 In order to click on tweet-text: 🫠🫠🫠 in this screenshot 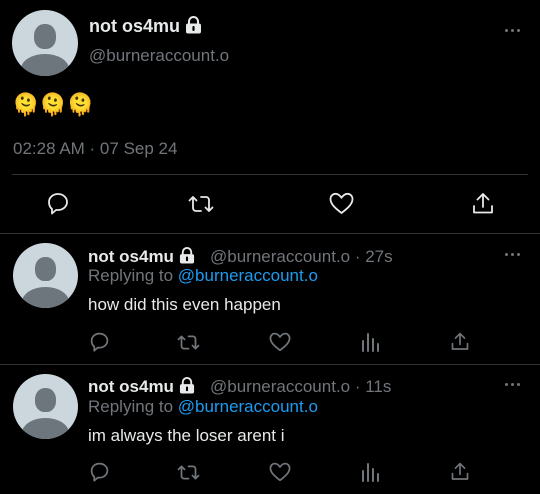, I will do `click(53, 104)`.